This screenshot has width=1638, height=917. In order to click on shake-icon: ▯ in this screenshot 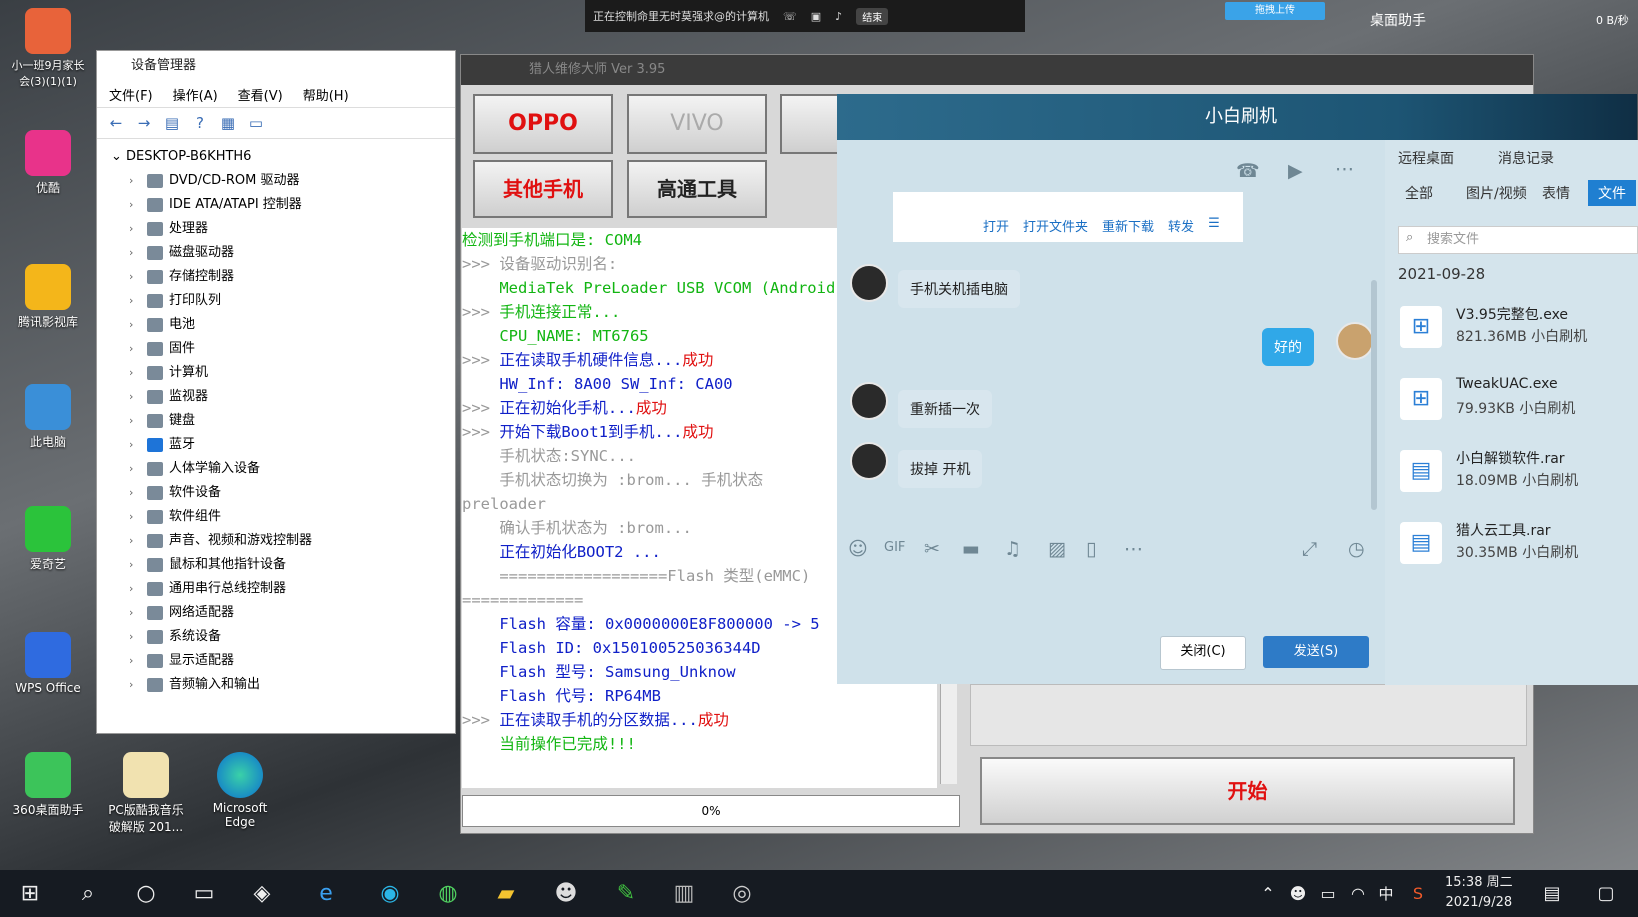, I will do `click(1091, 549)`.